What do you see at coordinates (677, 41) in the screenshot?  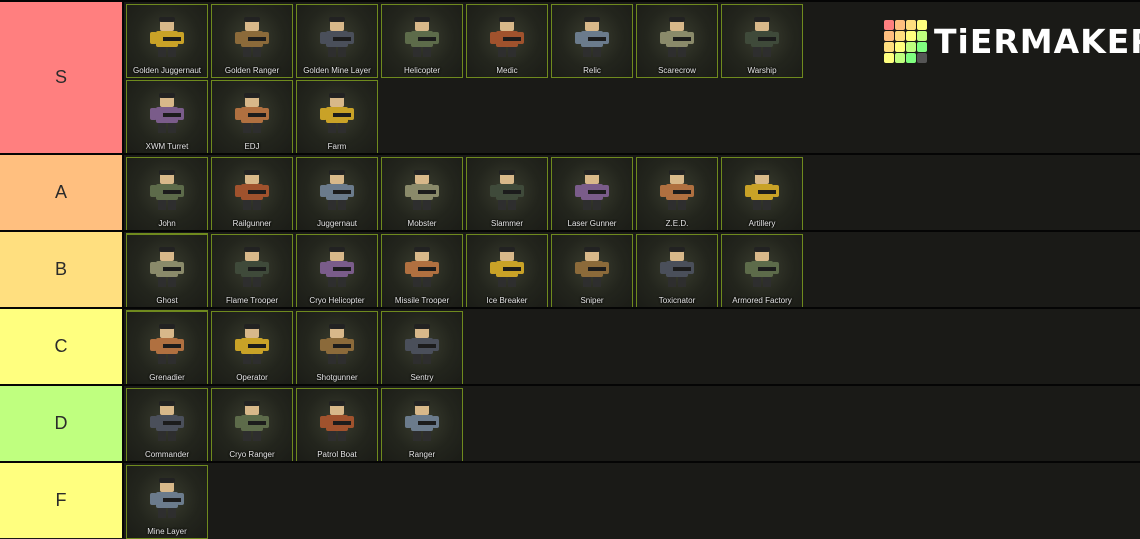 I see `tier-item: Scarecrow` at bounding box center [677, 41].